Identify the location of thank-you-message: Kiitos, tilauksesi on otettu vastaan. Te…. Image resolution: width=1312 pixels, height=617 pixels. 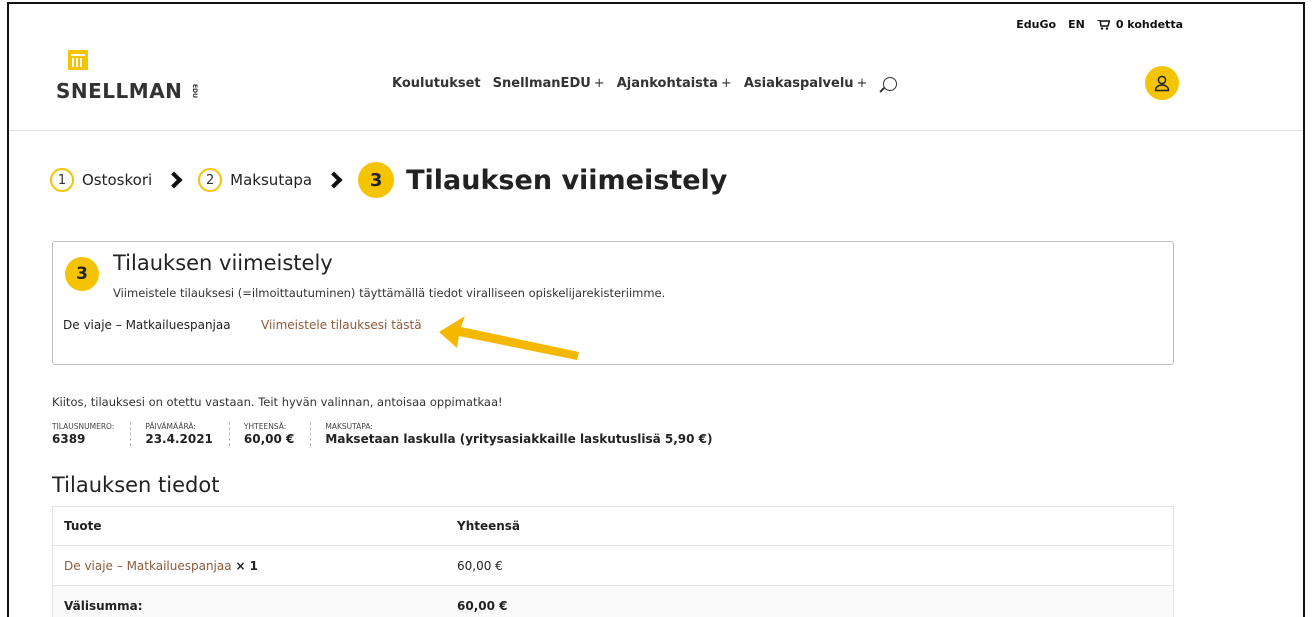
(277, 402).